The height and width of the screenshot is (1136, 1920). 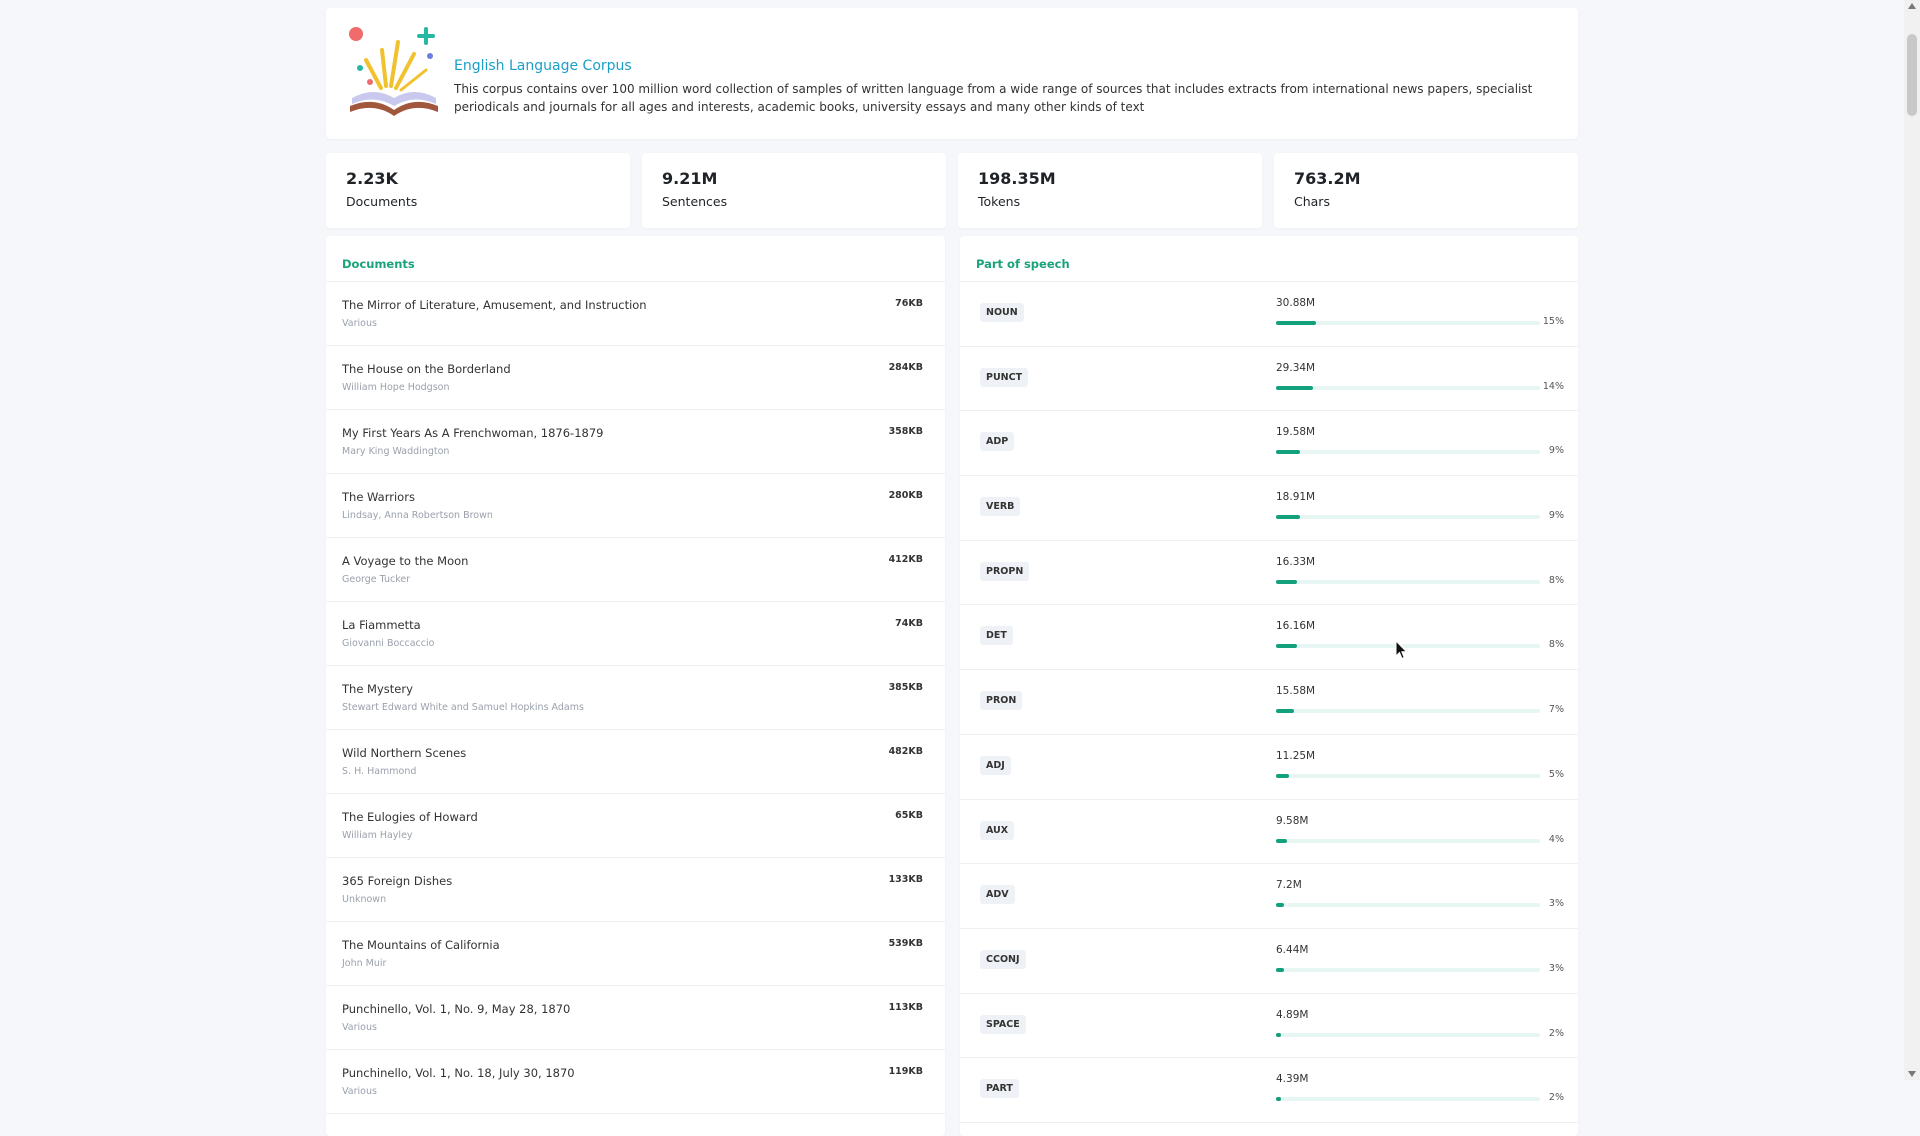 What do you see at coordinates (995, 765) in the screenshot?
I see `pos-tag: ADJ` at bounding box center [995, 765].